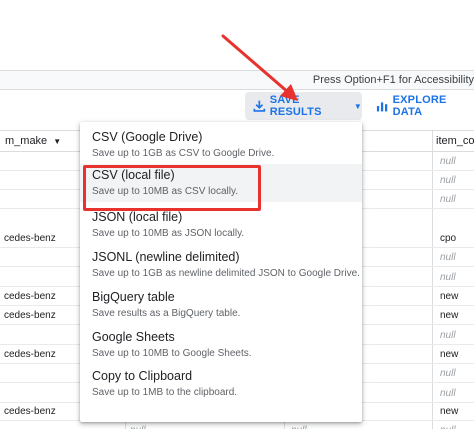 This screenshot has width=474, height=429. I want to click on menu-item-title: CSV (Google Drive), so click(147, 137).